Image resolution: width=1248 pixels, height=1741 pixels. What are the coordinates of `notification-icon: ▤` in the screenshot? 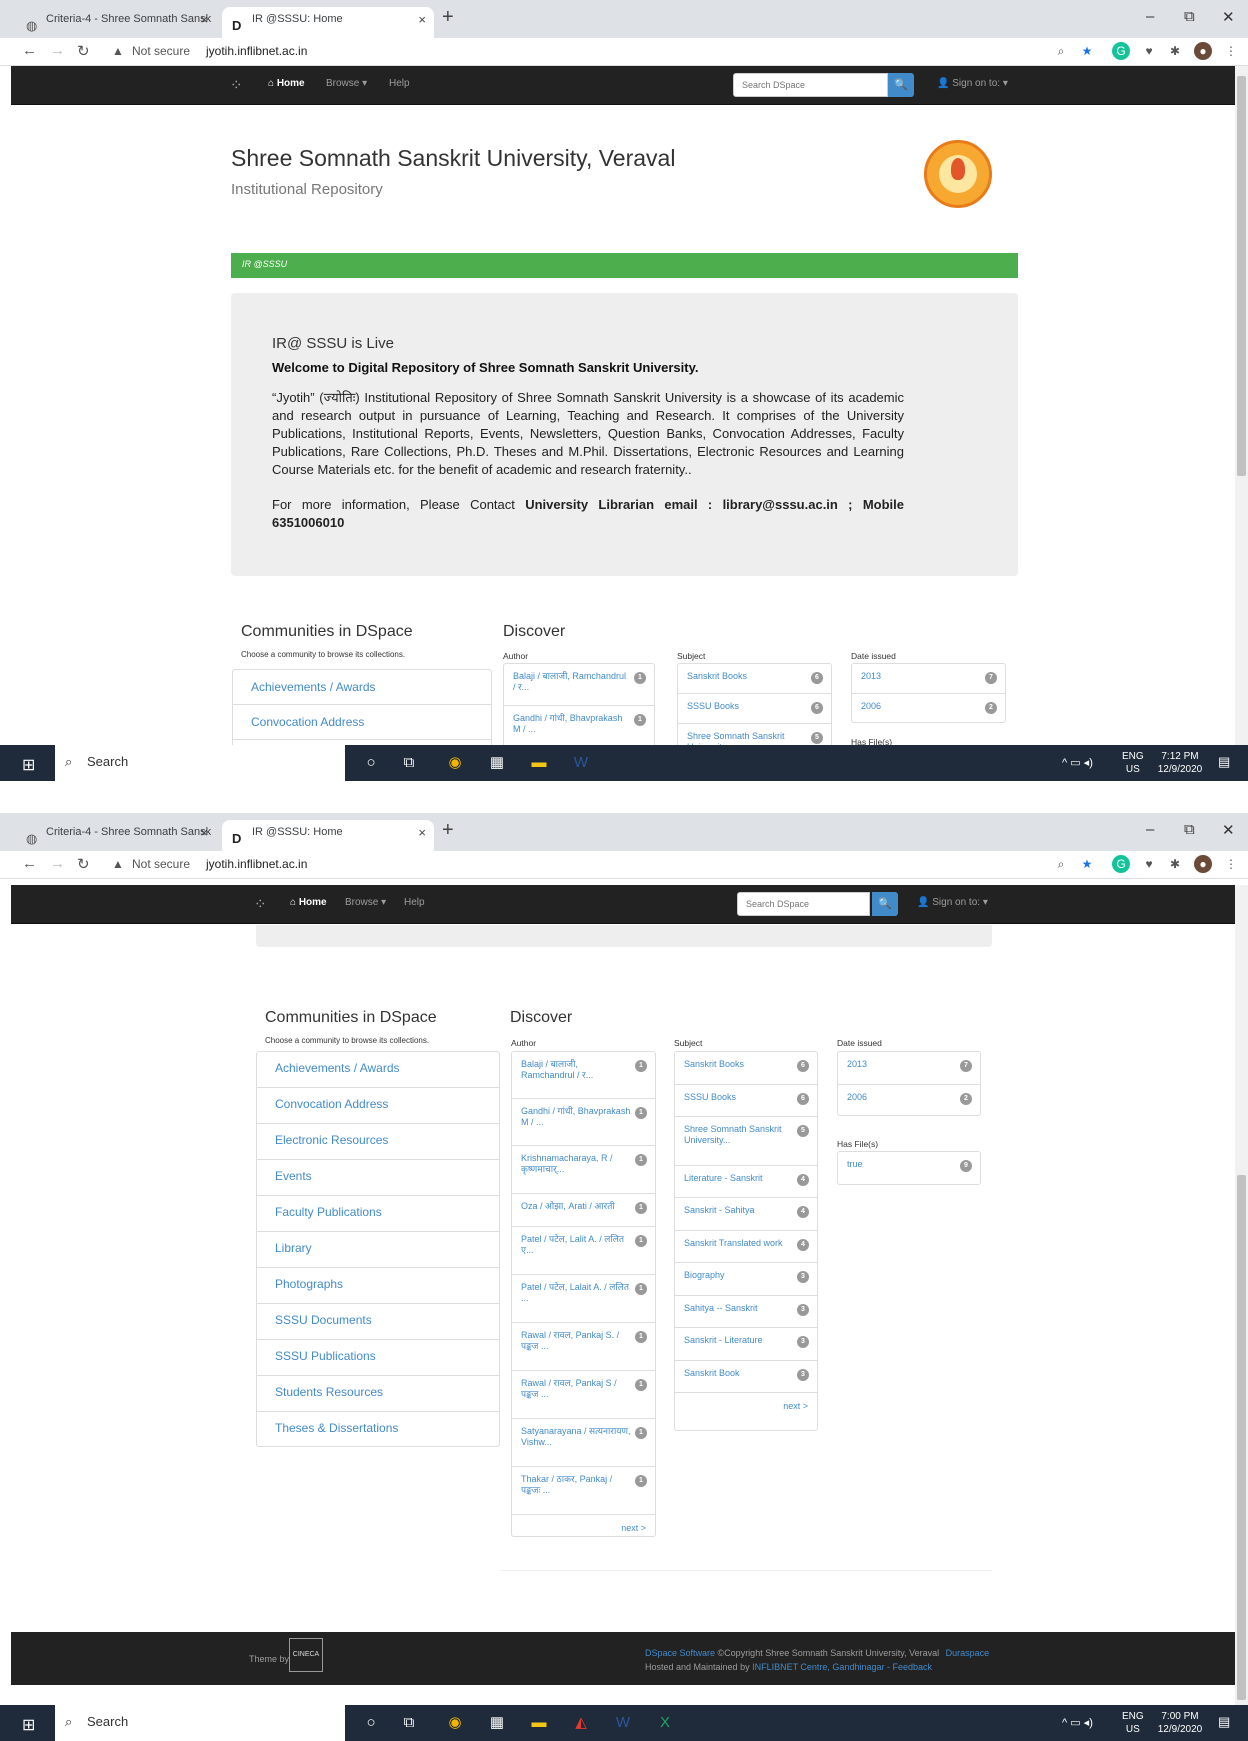 It's located at (1224, 761).